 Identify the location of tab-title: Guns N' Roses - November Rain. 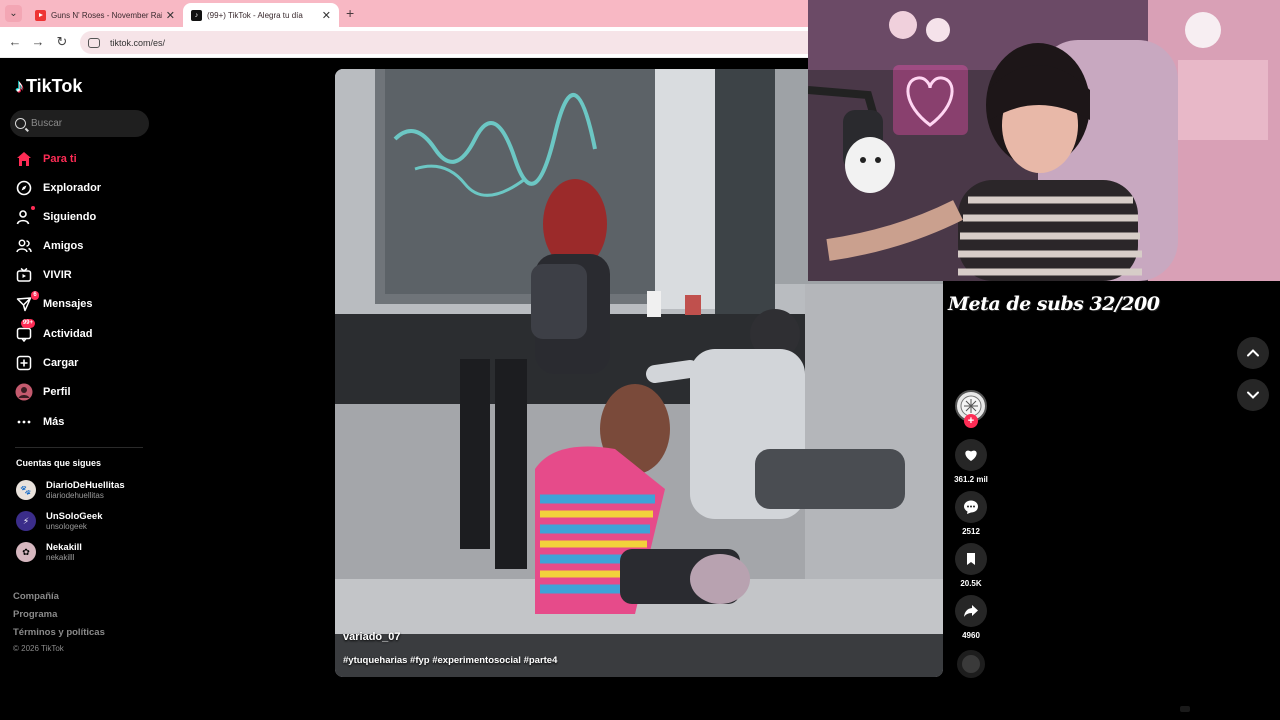
(106, 15).